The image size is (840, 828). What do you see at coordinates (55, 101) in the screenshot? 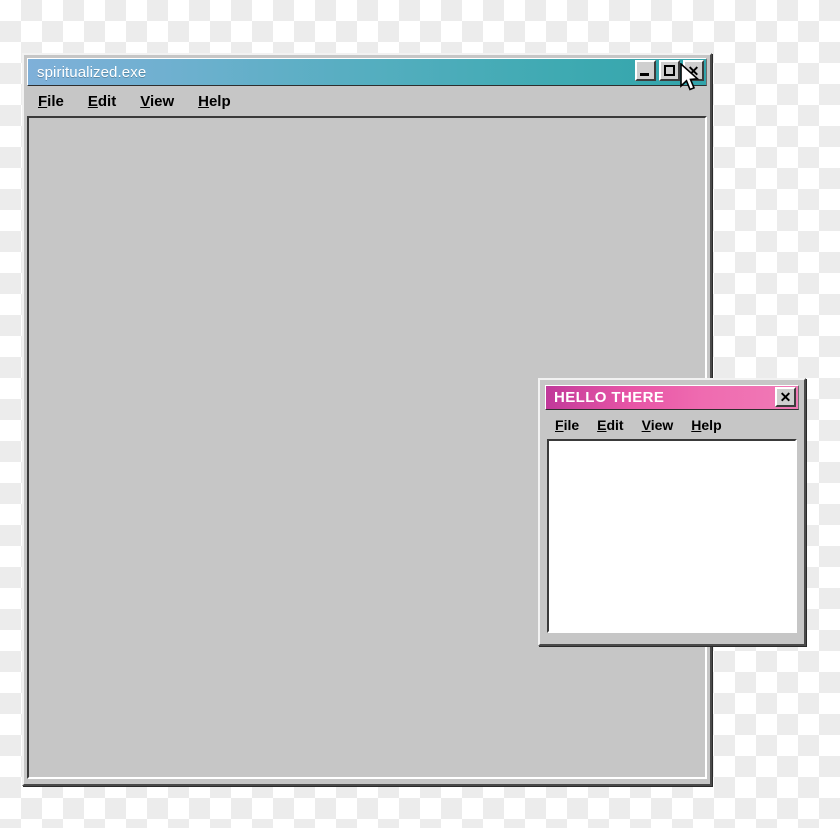
I see `menu-label-file: ile` at bounding box center [55, 101].